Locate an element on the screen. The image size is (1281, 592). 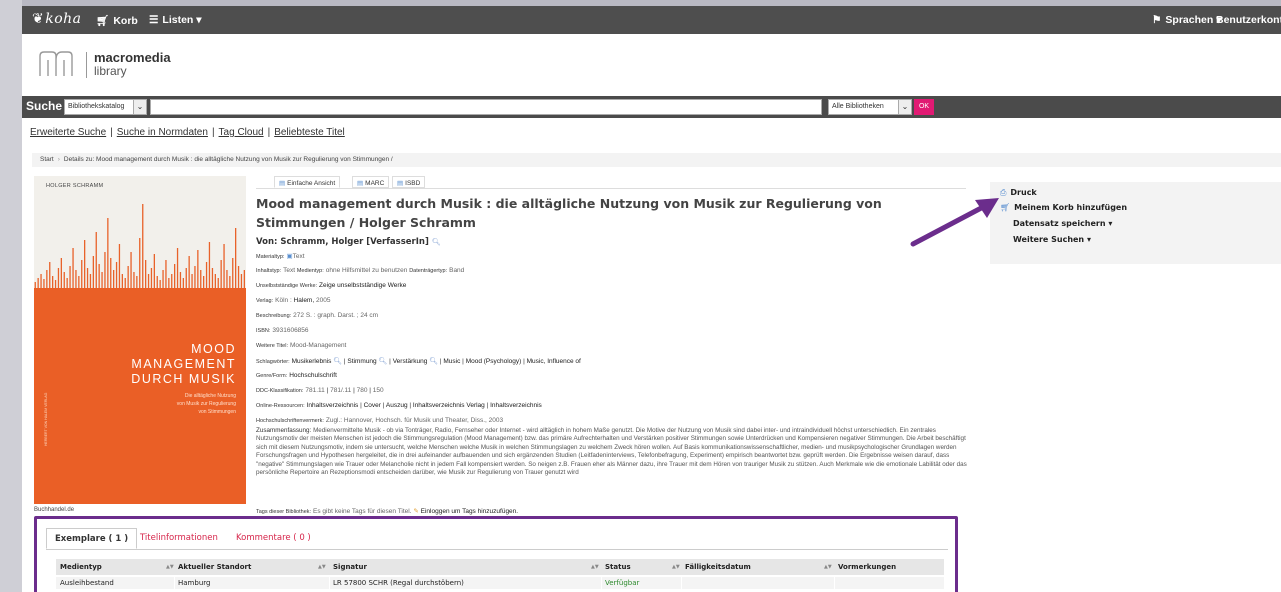
subject-link: Musikerlebnis is located at coordinates (312, 361).